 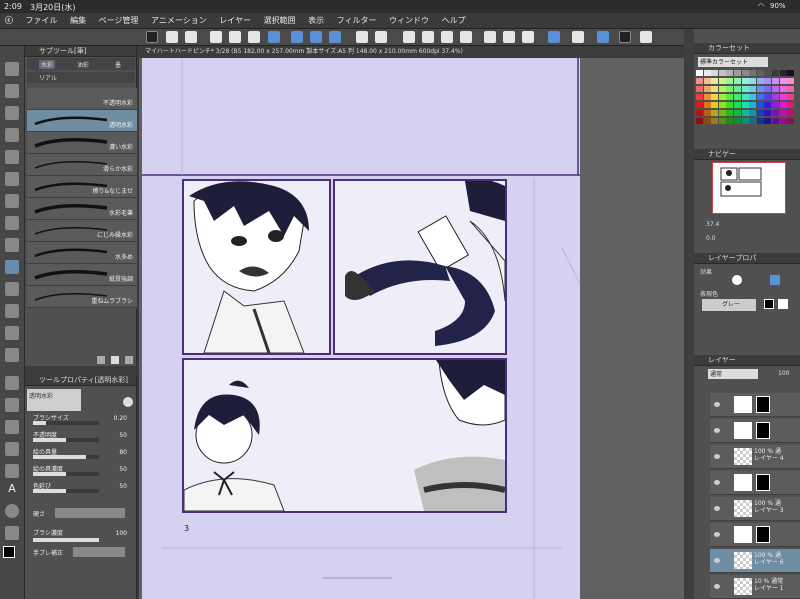 What do you see at coordinates (466, 37) in the screenshot?
I see `crop-icon` at bounding box center [466, 37].